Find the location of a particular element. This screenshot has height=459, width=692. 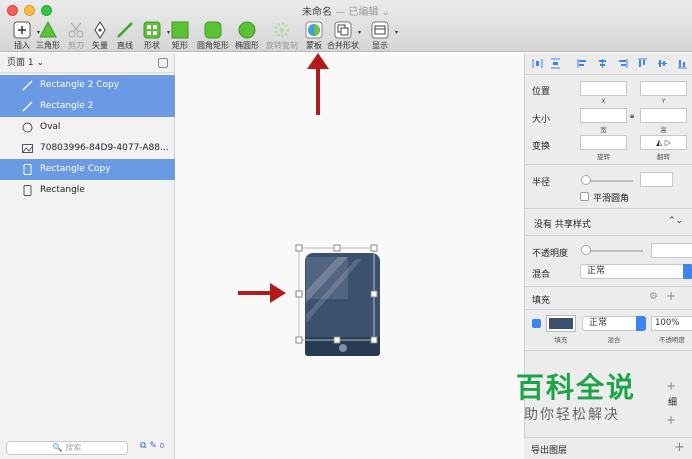

align-bottom-icon is located at coordinates (682, 63).